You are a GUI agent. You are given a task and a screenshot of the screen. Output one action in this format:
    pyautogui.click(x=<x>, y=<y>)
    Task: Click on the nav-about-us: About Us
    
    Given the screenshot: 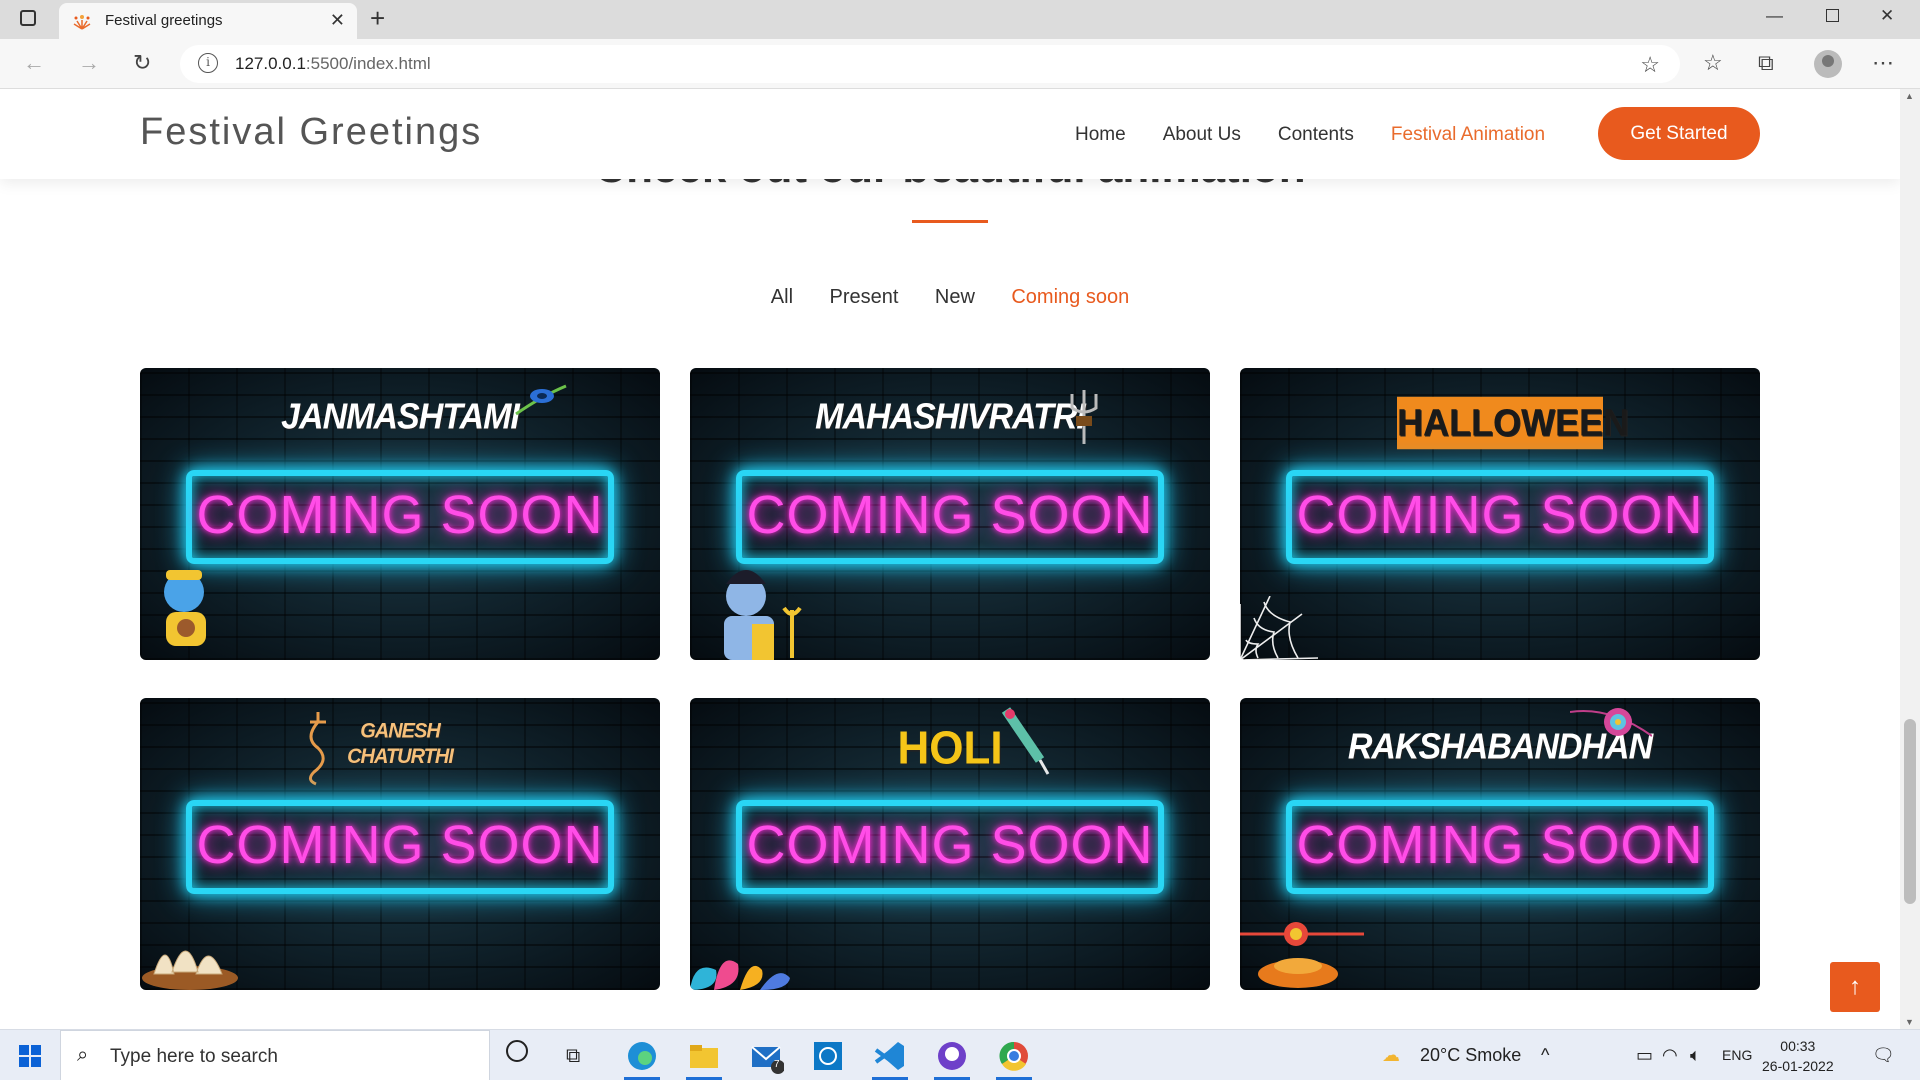 What is the action you would take?
    pyautogui.click(x=1202, y=135)
    